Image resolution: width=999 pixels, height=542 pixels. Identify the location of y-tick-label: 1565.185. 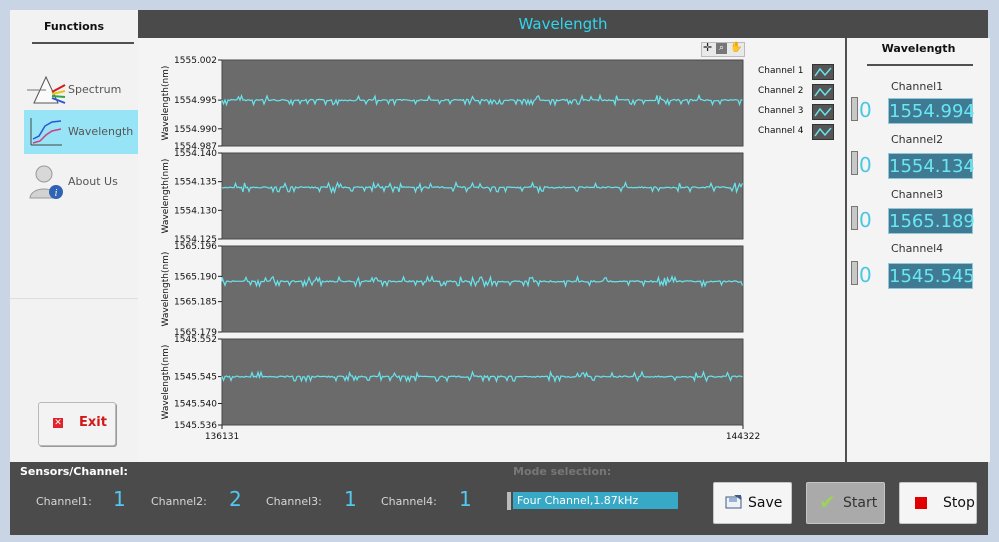
(195, 303).